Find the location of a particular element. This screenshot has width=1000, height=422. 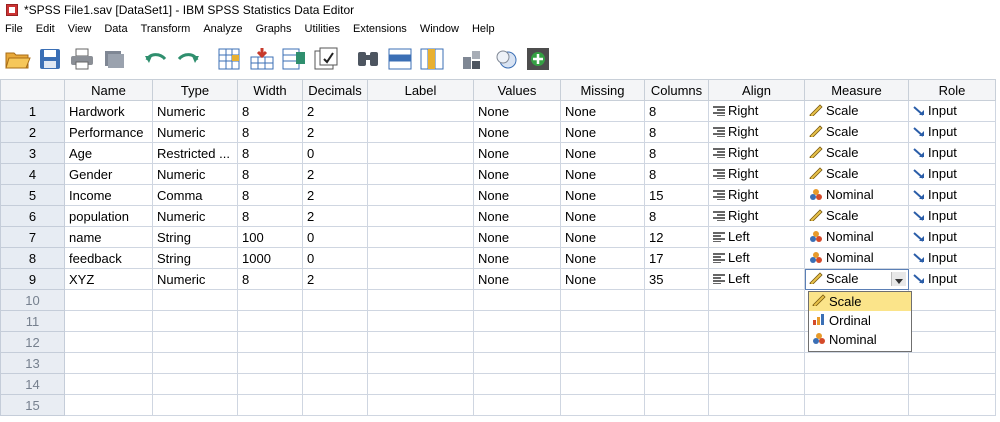

cell-align: Right is located at coordinates (756, 111).